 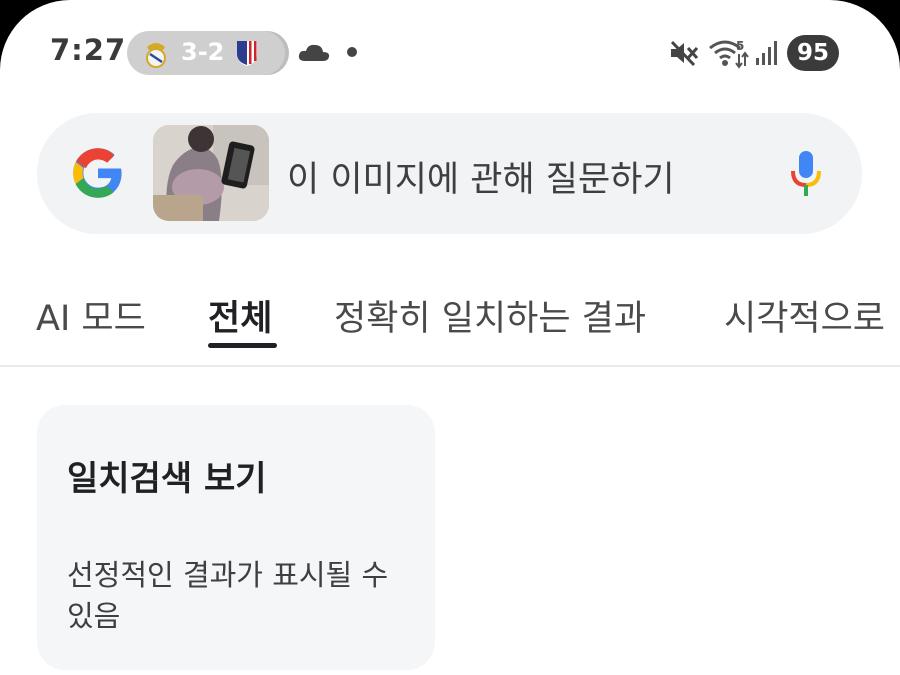 I want to click on score-text: 3-2, so click(x=203, y=52).